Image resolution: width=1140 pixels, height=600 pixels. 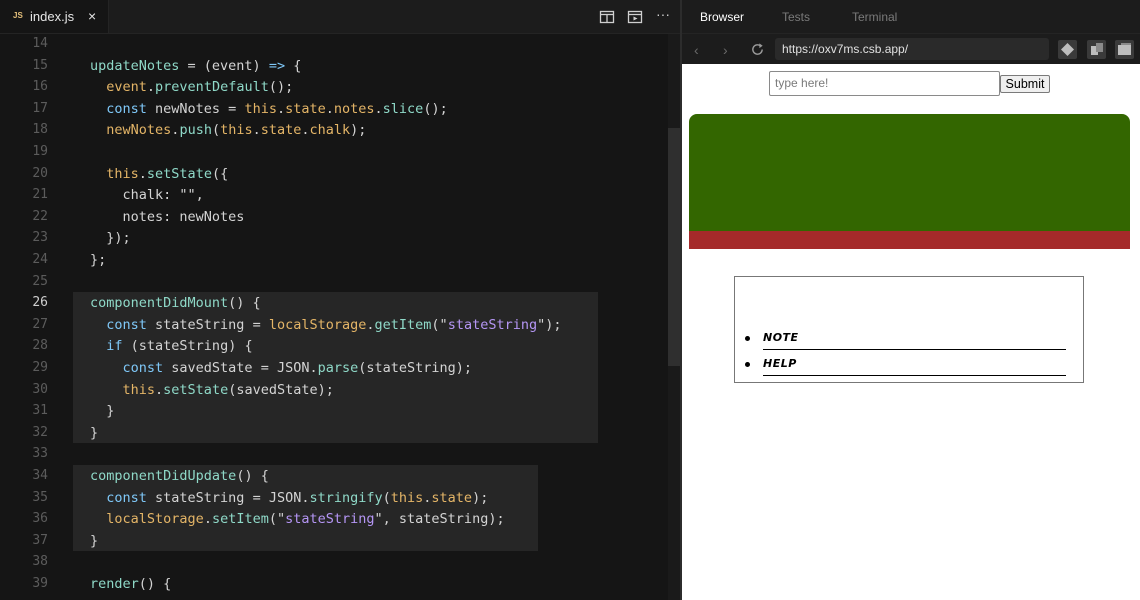 What do you see at coordinates (40, 346) in the screenshot?
I see `line-number: 28` at bounding box center [40, 346].